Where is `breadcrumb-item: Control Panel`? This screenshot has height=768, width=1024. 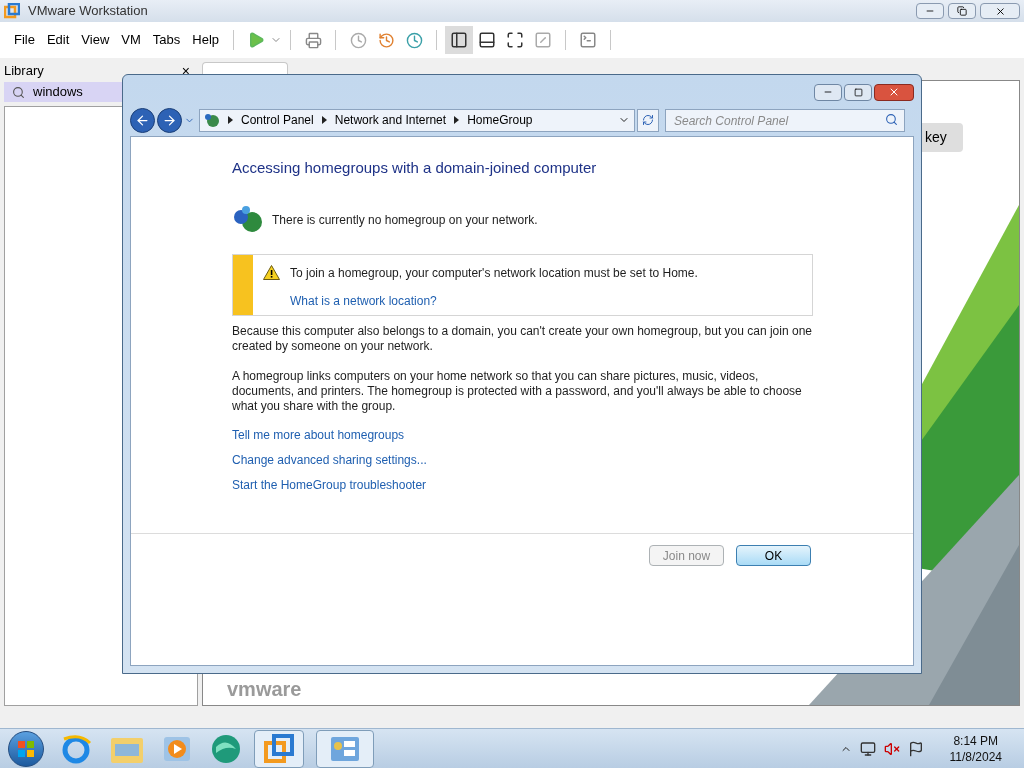
breadcrumb-item: Control Panel is located at coordinates (277, 120).